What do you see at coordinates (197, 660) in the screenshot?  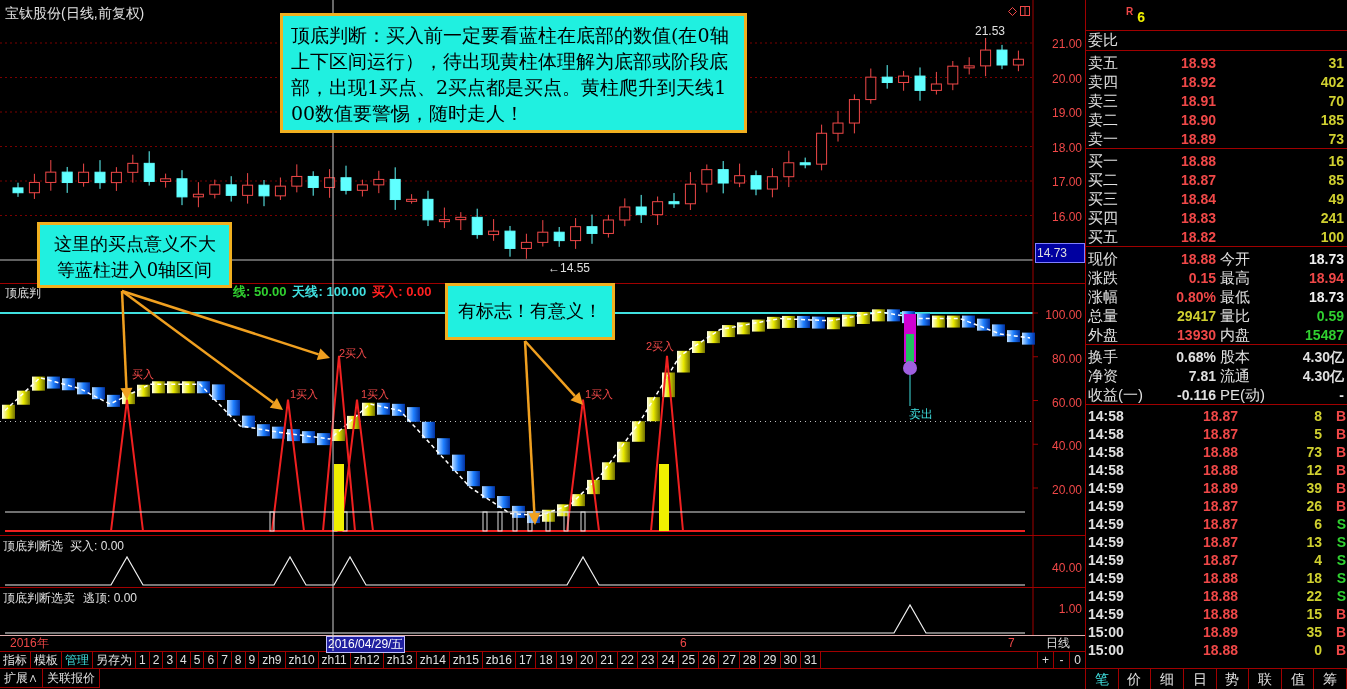 I see `toolbar-tab: 5` at bounding box center [197, 660].